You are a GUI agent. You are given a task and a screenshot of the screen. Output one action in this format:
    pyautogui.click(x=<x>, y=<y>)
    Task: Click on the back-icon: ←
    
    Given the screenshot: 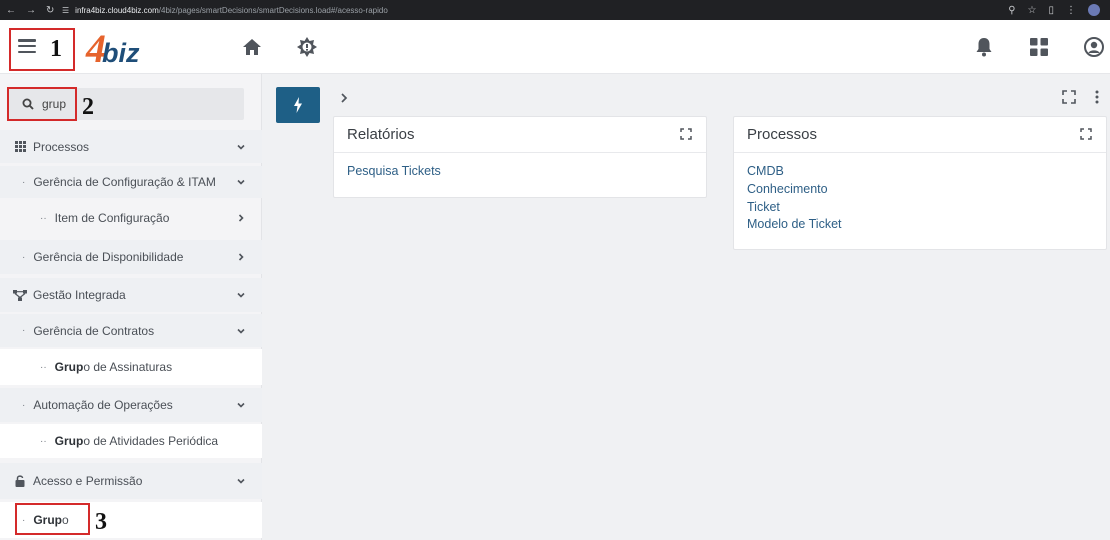 What is the action you would take?
    pyautogui.click(x=11, y=10)
    